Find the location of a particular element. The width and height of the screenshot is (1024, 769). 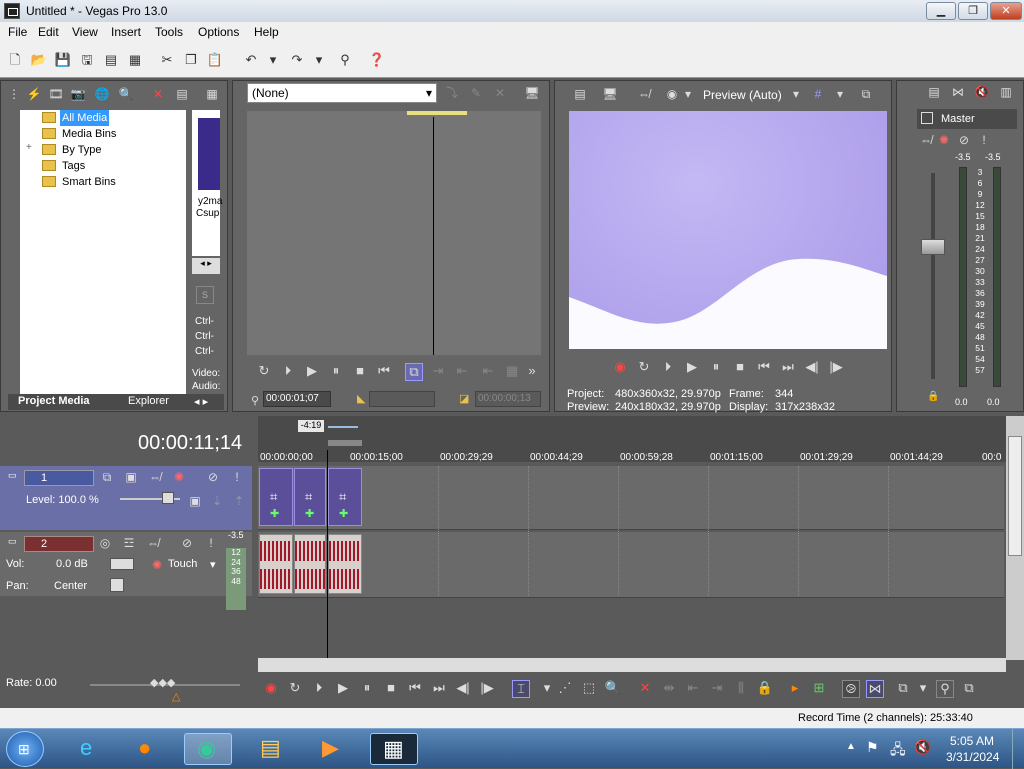

trim-out-time: 00:00:00;13 is located at coordinates (508, 399).